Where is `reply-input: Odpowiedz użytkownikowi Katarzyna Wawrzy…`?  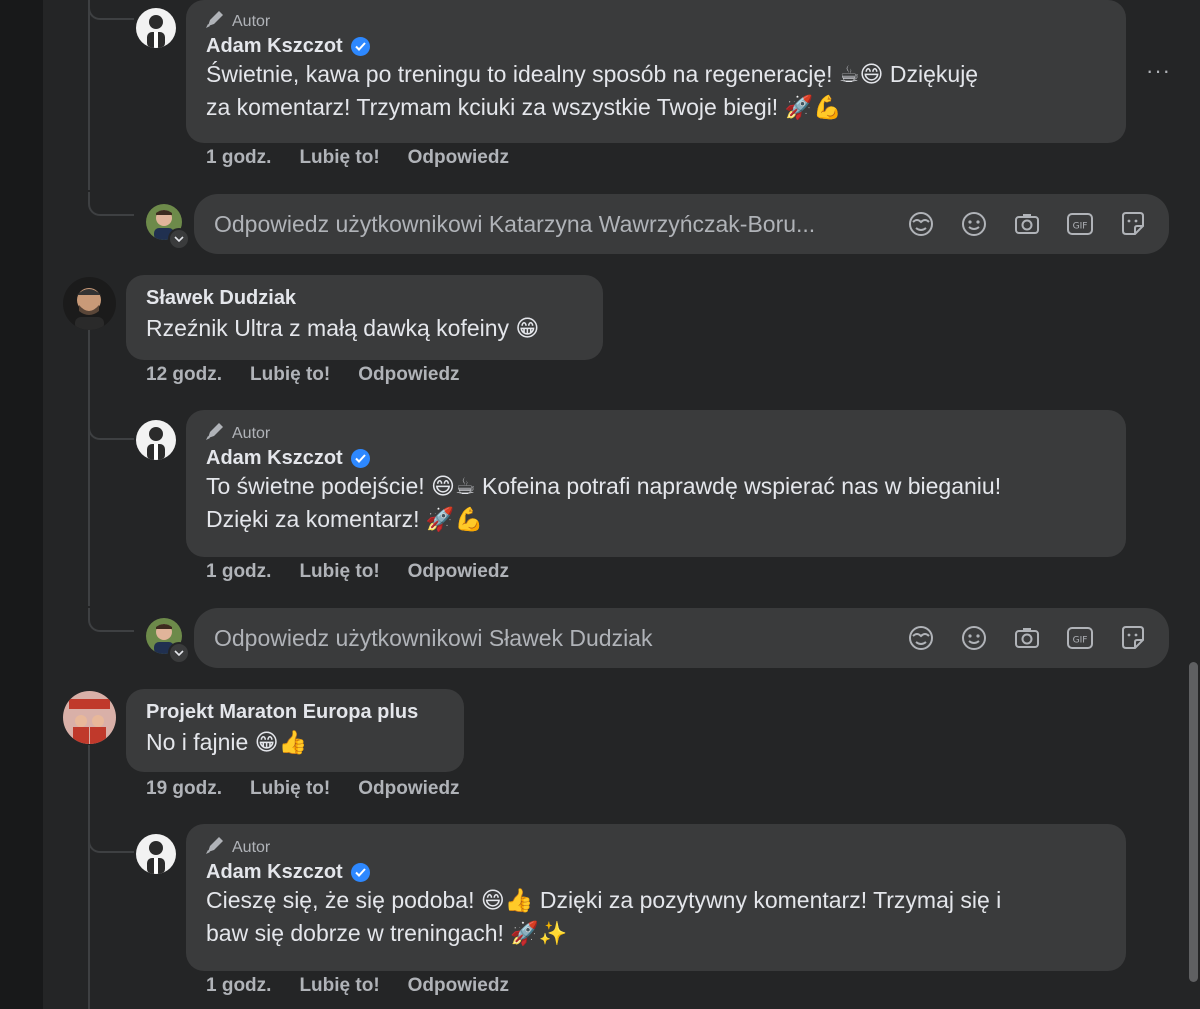 reply-input: Odpowiedz użytkownikowi Katarzyna Wawrzy… is located at coordinates (681, 224).